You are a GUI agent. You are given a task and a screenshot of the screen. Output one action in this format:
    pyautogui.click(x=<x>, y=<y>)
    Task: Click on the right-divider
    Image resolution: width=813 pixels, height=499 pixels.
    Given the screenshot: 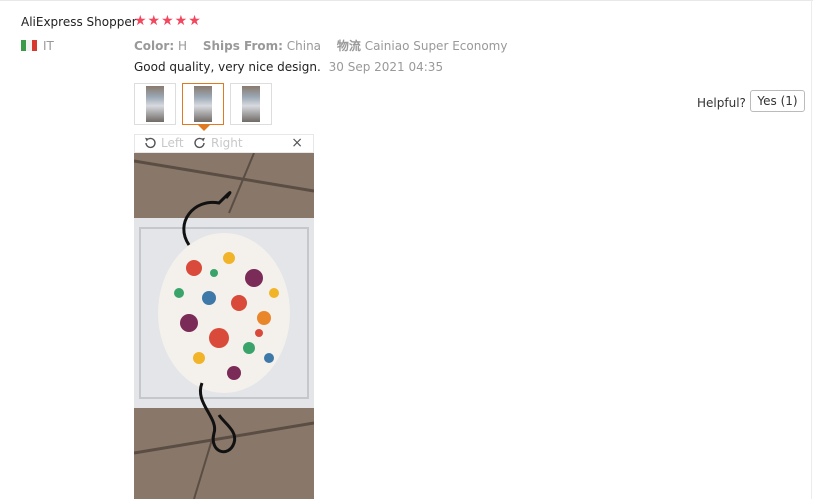 What is the action you would take?
    pyautogui.click(x=811, y=249)
    